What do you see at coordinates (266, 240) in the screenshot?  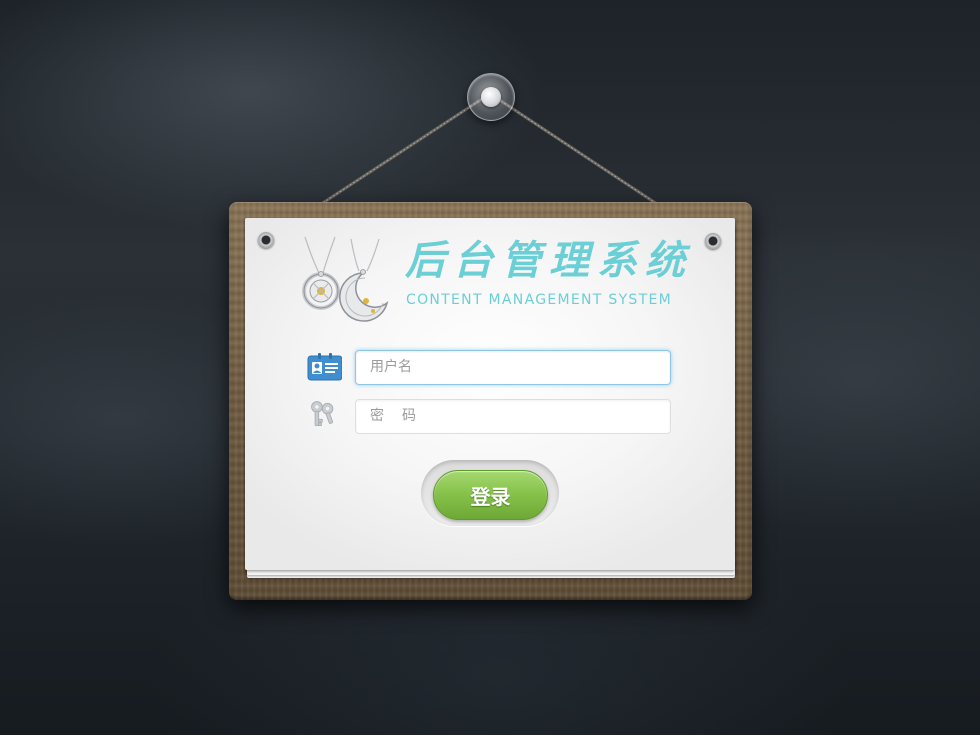 I see `eyelet-left-icon` at bounding box center [266, 240].